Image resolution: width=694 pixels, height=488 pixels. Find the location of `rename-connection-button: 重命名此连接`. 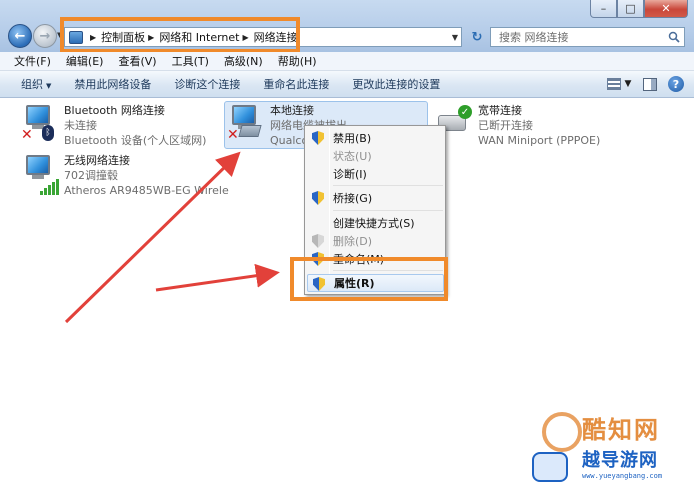

rename-connection-button: 重命名此连接 is located at coordinates (296, 84).